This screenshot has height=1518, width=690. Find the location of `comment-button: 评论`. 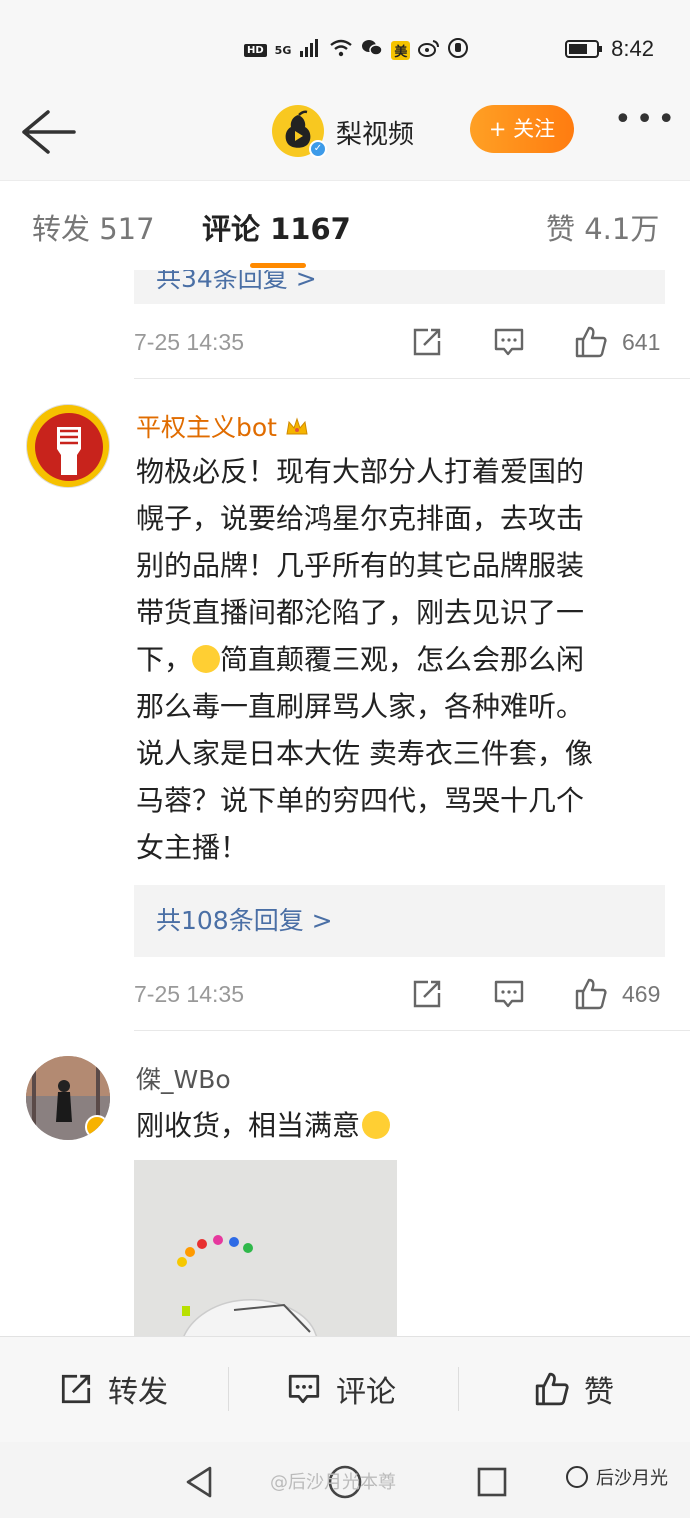

comment-button: 评论 is located at coordinates (341, 1389).